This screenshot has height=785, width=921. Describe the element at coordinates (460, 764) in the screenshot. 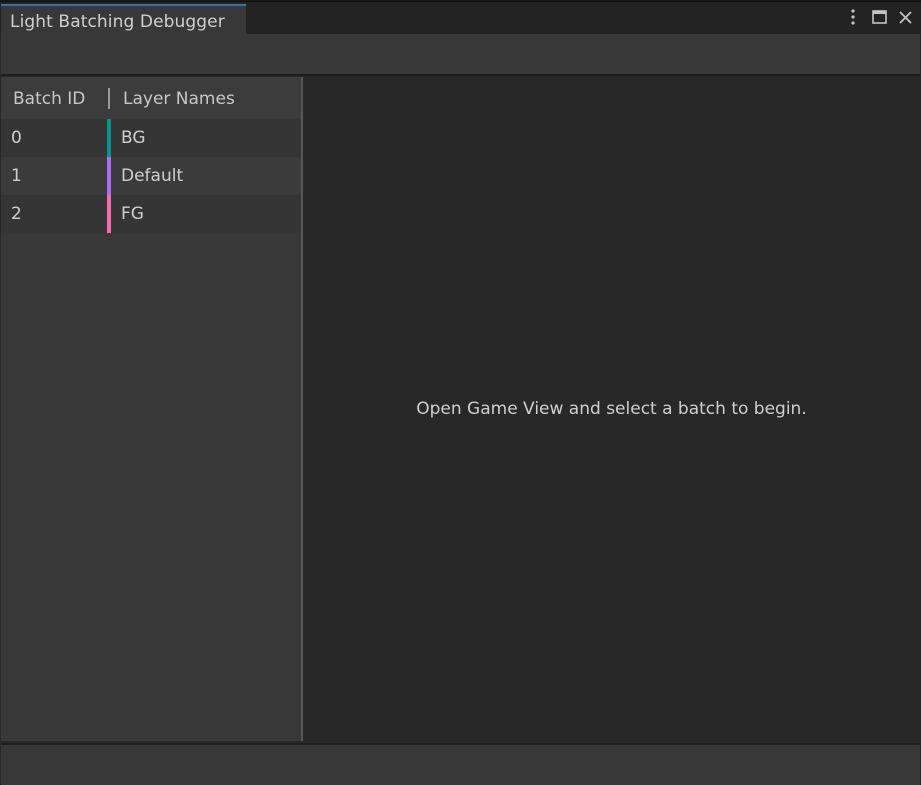

I see `status-bar` at that location.